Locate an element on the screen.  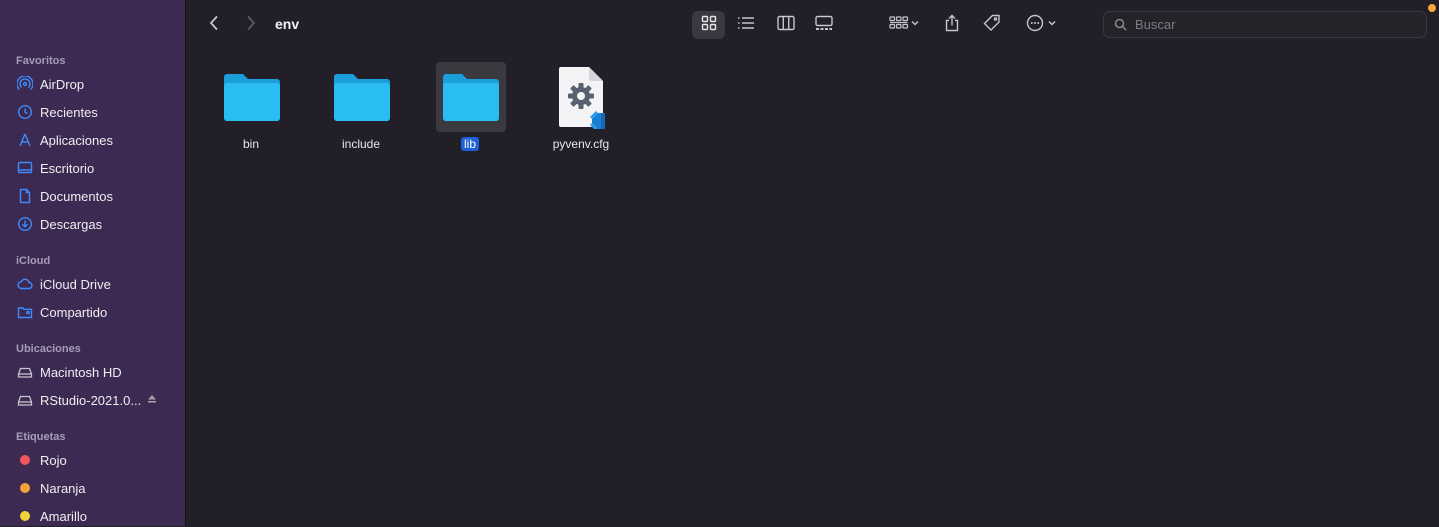
sidebar-section-icloud: iCloud is located at coordinates (33, 261).